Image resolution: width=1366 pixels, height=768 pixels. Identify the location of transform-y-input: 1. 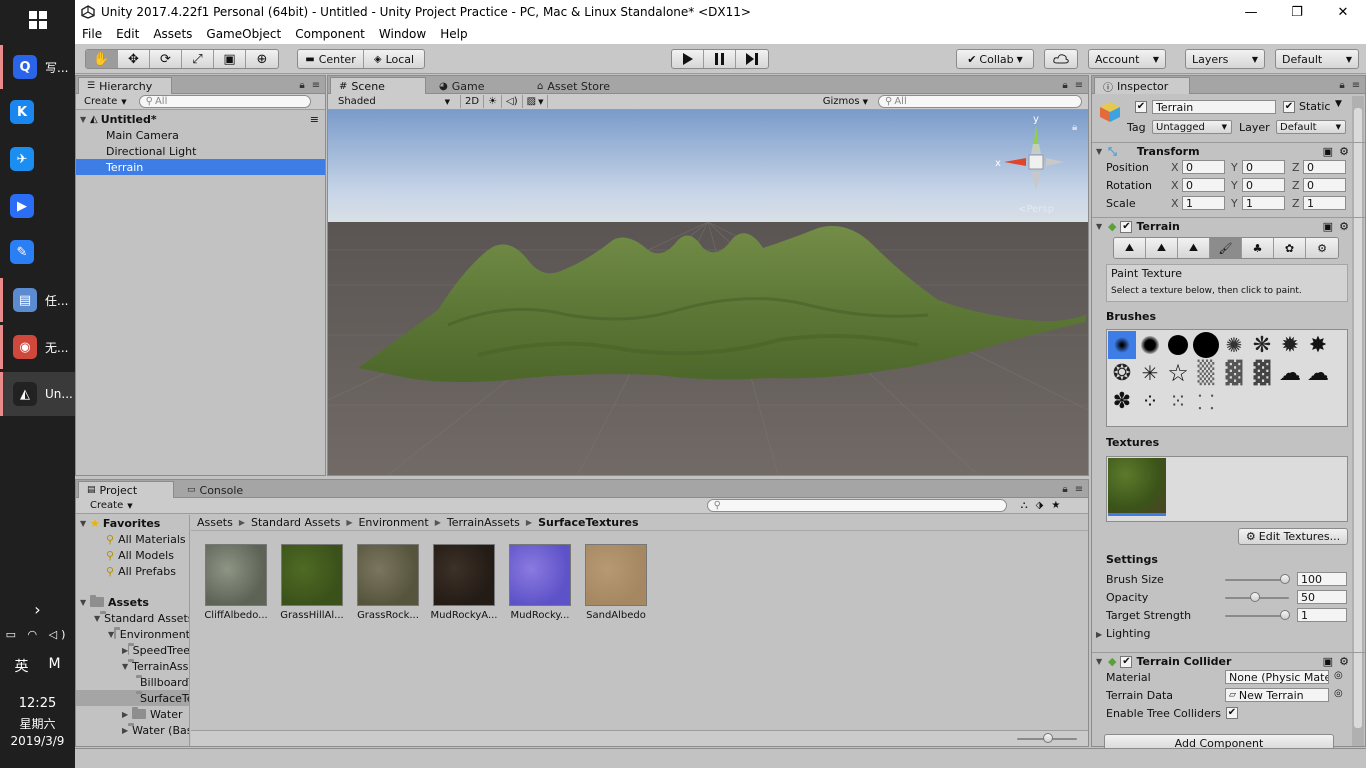
(1263, 203).